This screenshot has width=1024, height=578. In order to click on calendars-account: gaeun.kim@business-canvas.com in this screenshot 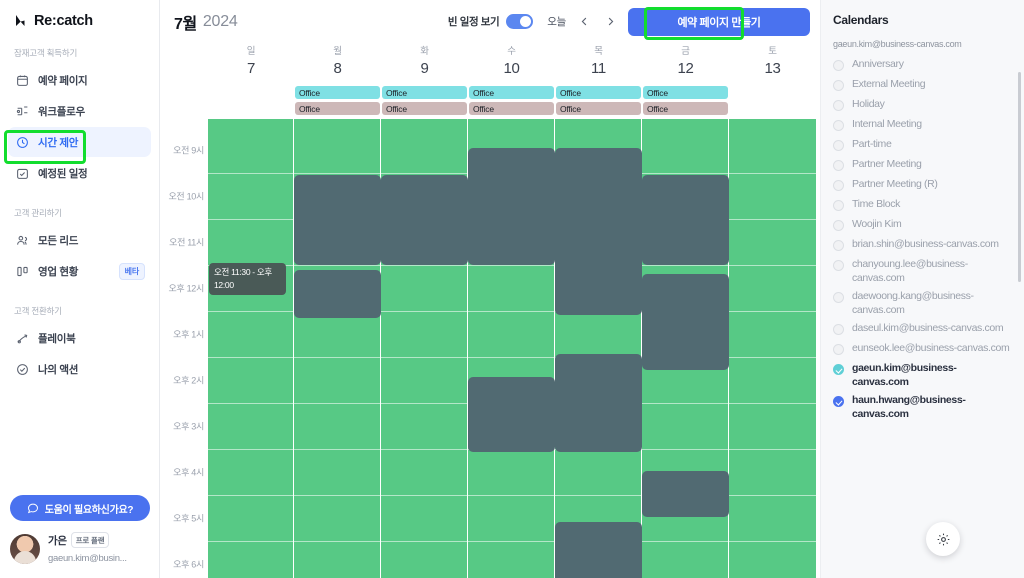, I will do `click(897, 44)`.